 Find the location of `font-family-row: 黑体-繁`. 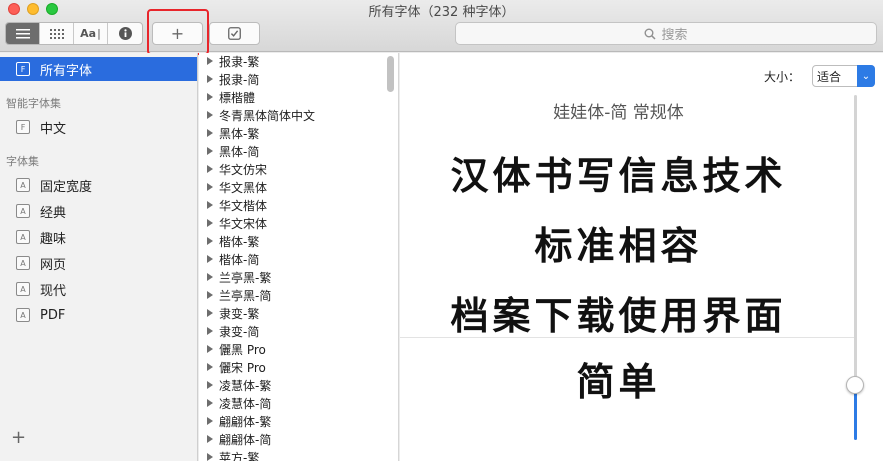

font-family-row: 黑体-繁 is located at coordinates (229, 133).